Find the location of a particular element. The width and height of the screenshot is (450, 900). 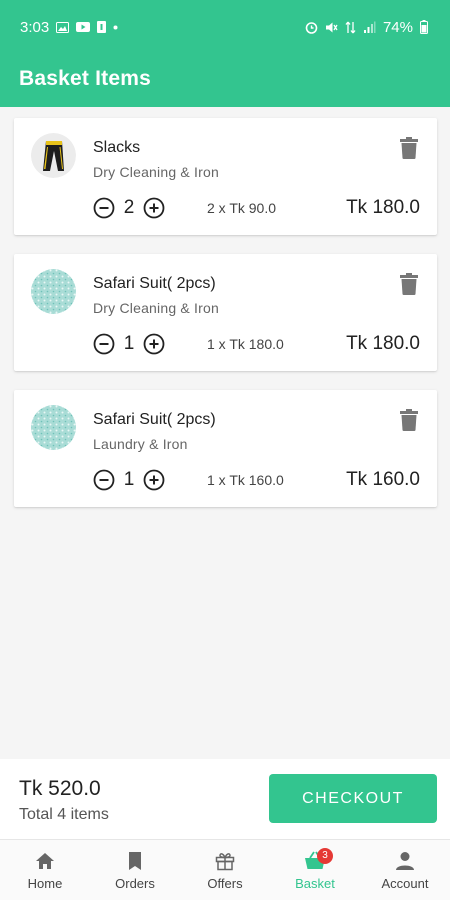

page-title: Basket Items is located at coordinates (85, 78).